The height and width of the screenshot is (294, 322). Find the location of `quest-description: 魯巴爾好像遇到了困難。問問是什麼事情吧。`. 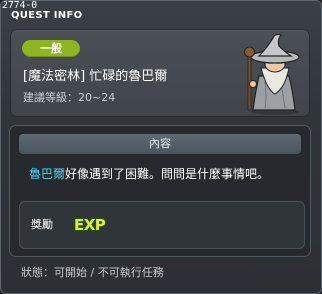

quest-description: 魯巴爾好像遇到了困難。問問是什麼事情吧。 is located at coordinates (149, 174).